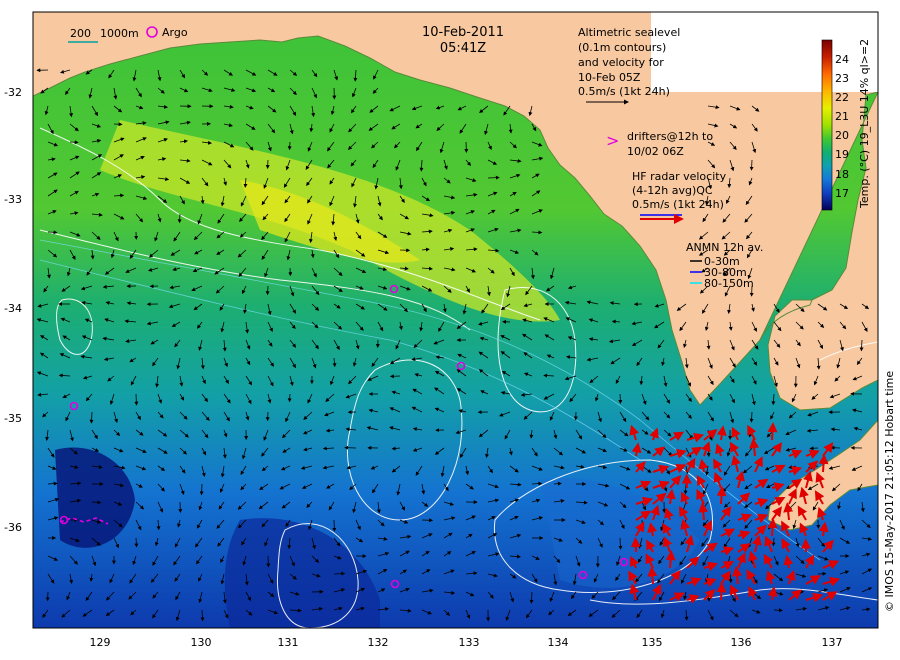 The width and height of the screenshot is (900, 660). What do you see at coordinates (679, 176) in the screenshot?
I see `hf-radar-legend-line: HF radar velocity` at bounding box center [679, 176].